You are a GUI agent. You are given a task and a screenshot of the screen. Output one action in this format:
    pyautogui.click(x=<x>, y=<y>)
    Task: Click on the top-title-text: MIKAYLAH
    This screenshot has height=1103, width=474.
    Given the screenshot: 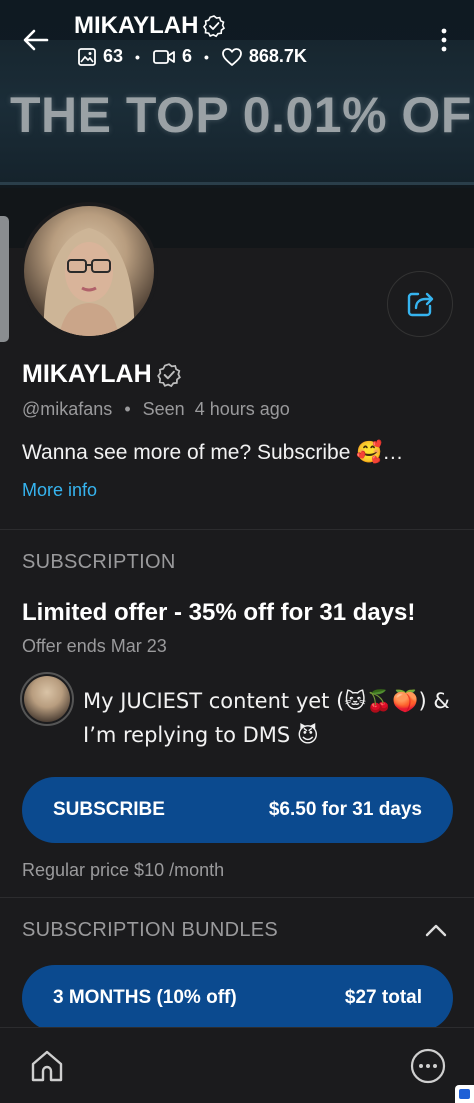 What is the action you would take?
    pyautogui.click(x=136, y=25)
    